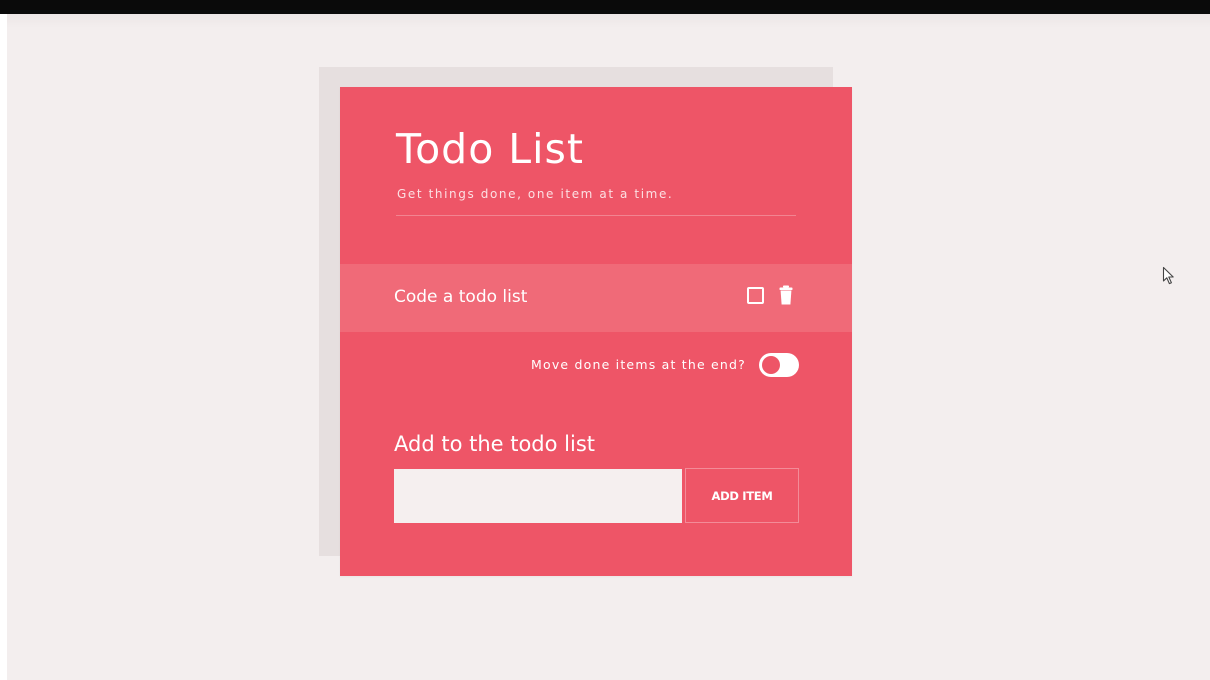  I want to click on toggle-knob, so click(771, 365).